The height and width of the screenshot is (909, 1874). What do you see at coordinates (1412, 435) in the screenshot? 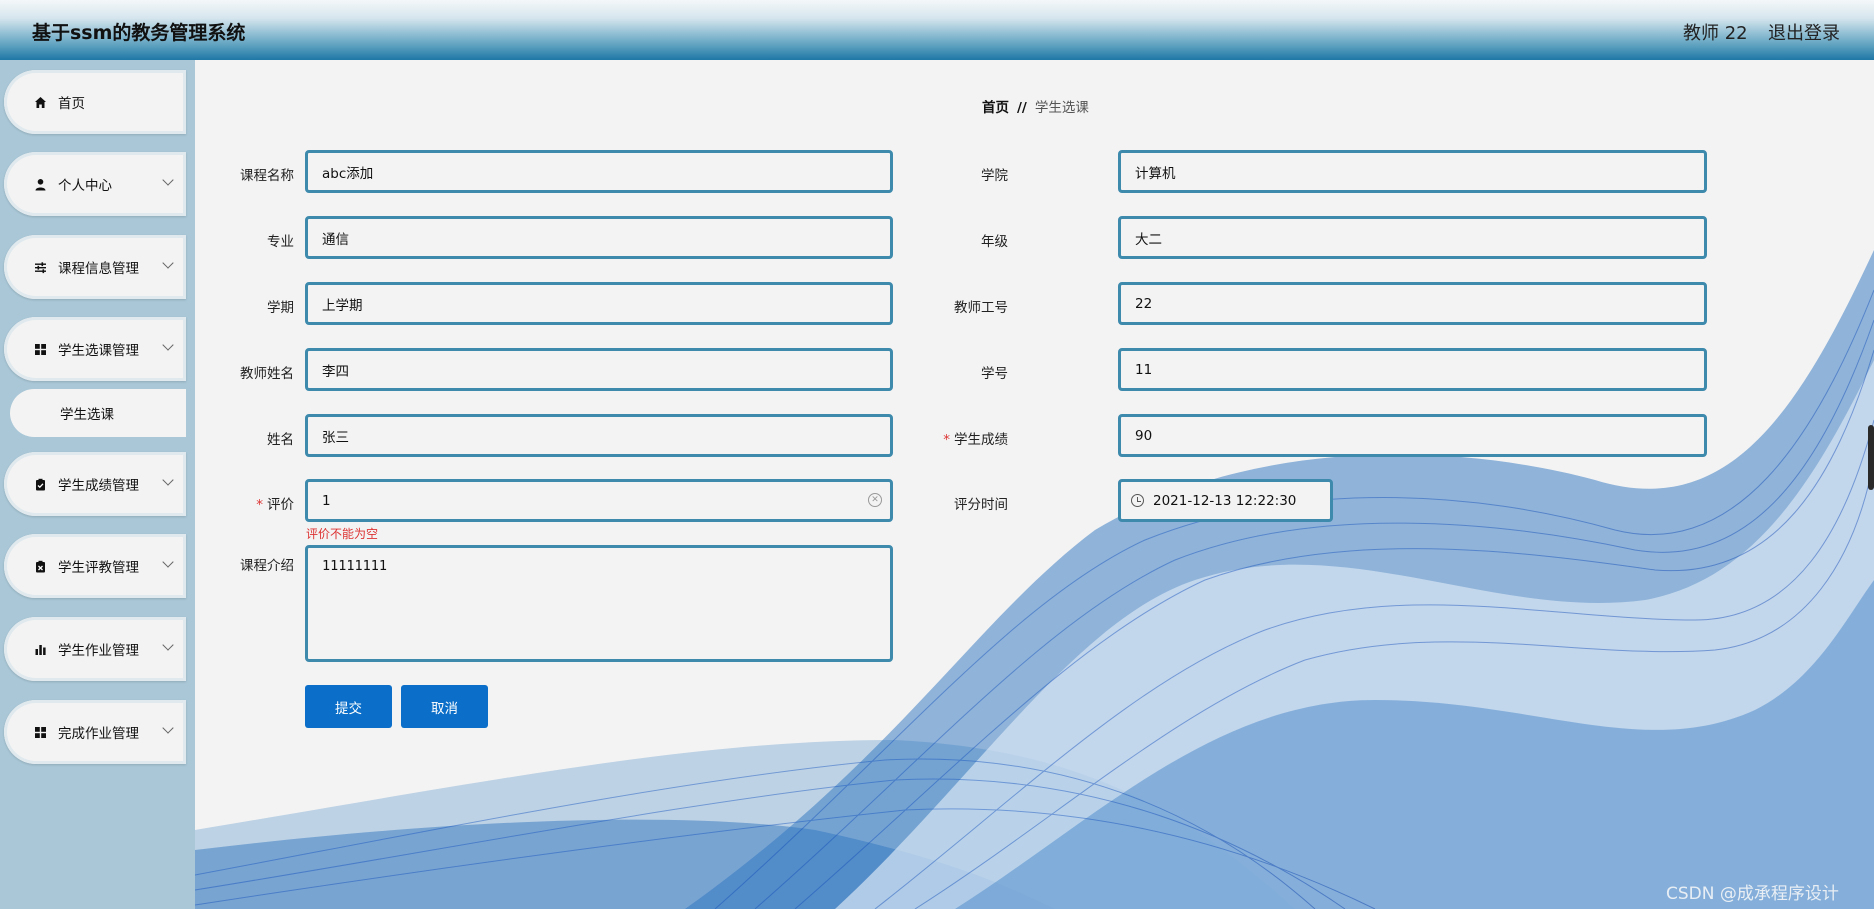
I see `score-field: 90` at bounding box center [1412, 435].